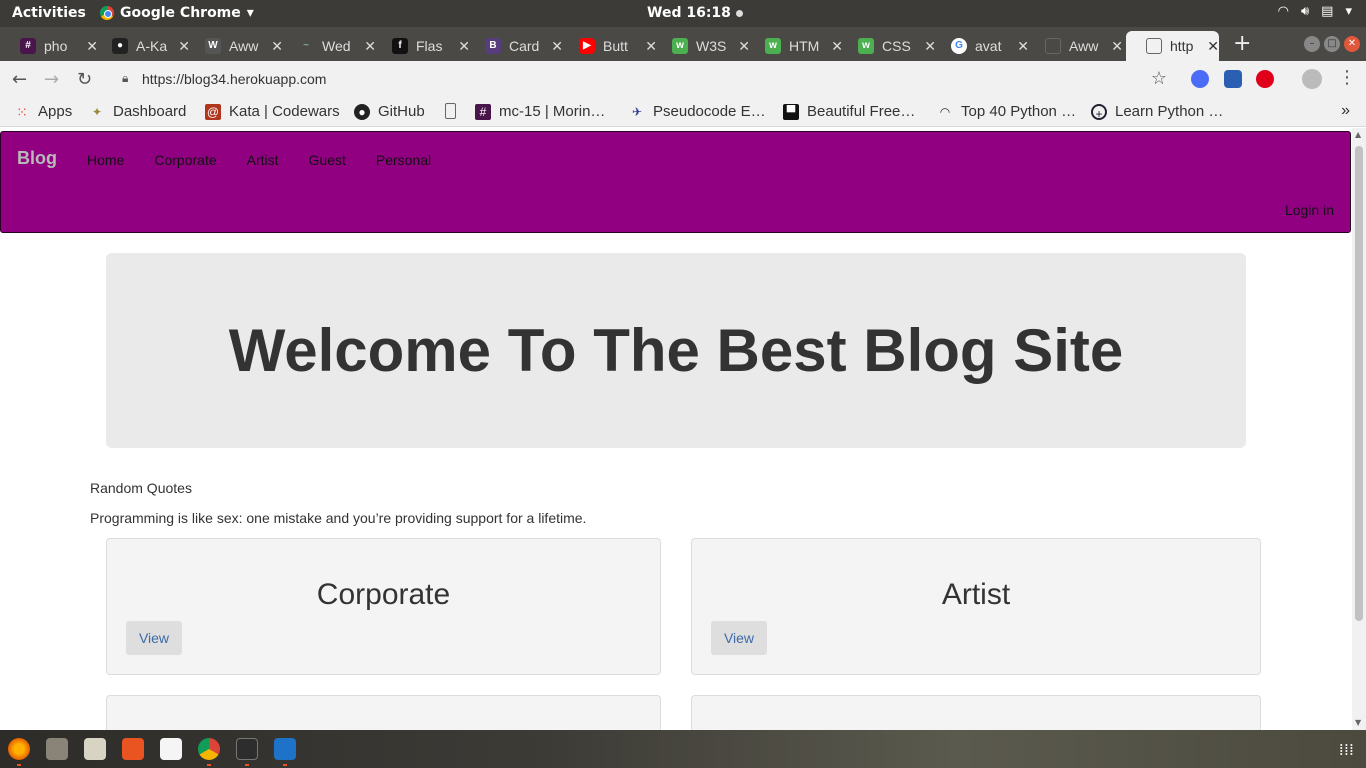 Image resolution: width=1366 pixels, height=768 pixels. Describe the element at coordinates (49, 13) in the screenshot. I see `activities-button: Activities` at that location.